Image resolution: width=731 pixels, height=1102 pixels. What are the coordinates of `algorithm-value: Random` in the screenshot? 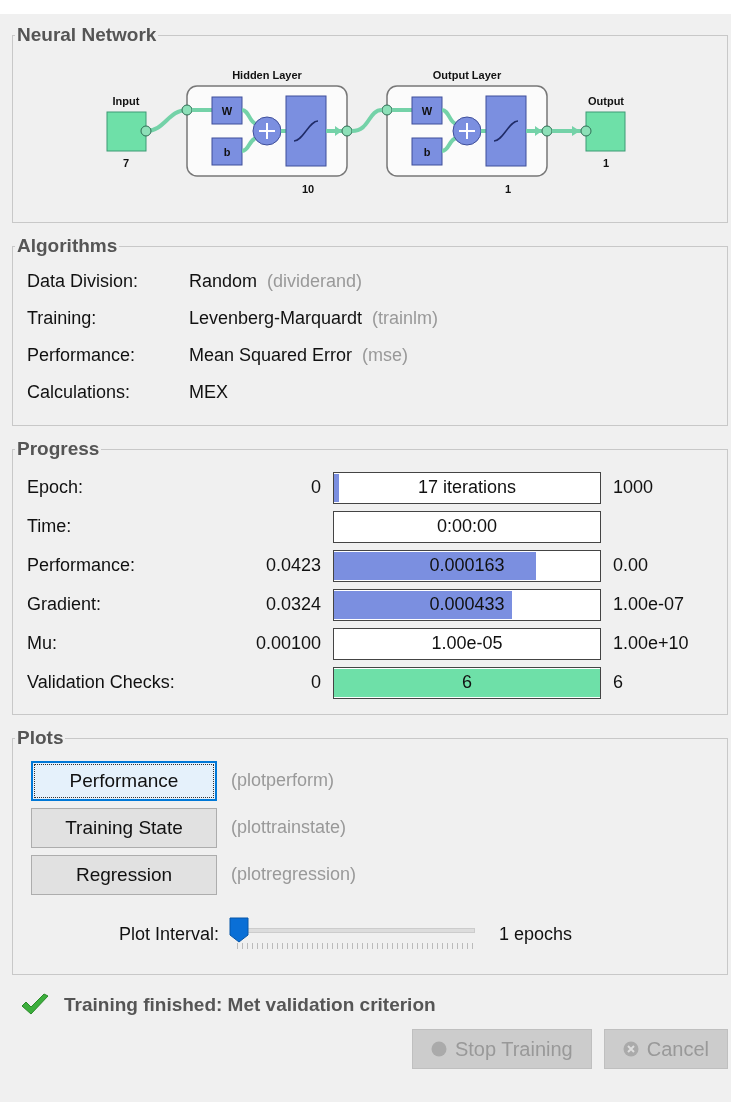 It's located at (223, 281).